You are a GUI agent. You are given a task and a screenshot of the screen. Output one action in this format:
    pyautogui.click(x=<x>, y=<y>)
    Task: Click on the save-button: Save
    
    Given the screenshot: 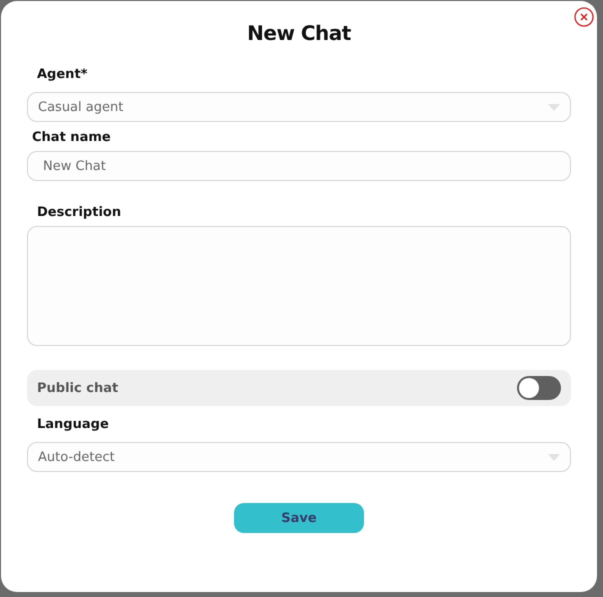 What is the action you would take?
    pyautogui.click(x=299, y=518)
    